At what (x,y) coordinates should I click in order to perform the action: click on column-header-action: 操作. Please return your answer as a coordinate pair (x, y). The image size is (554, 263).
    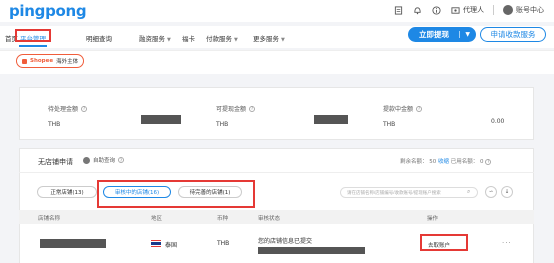
    Looking at the image, I should click on (433, 219).